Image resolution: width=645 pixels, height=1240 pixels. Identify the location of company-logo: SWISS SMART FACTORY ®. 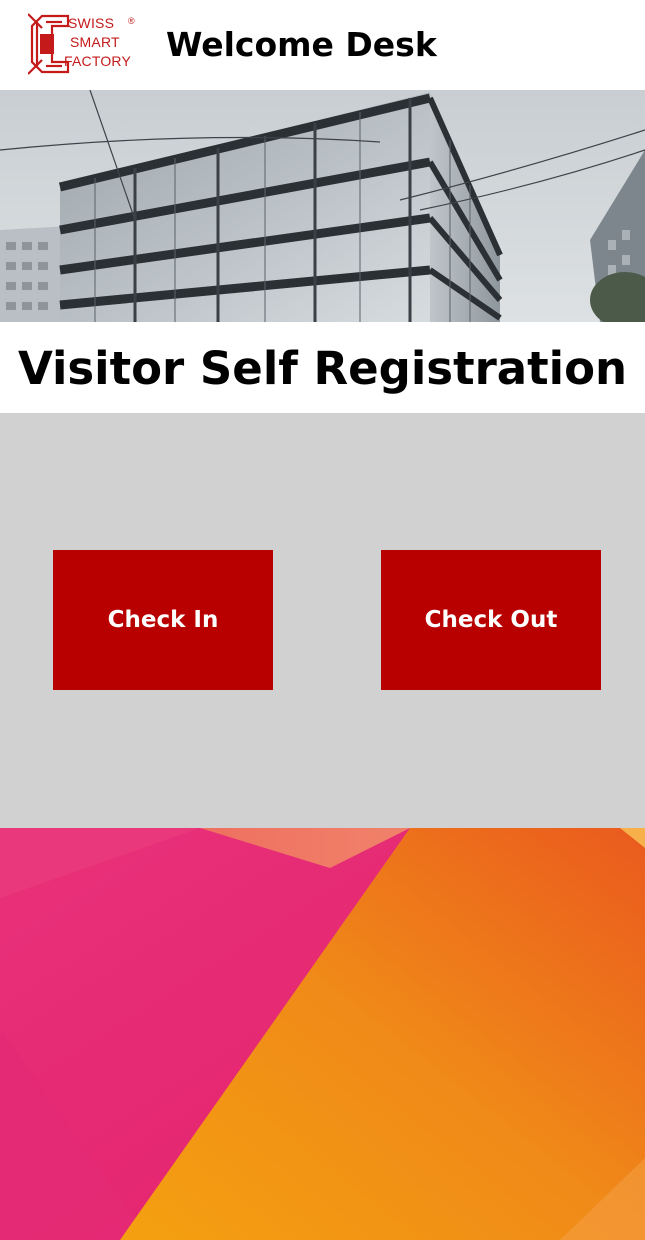
(84, 44).